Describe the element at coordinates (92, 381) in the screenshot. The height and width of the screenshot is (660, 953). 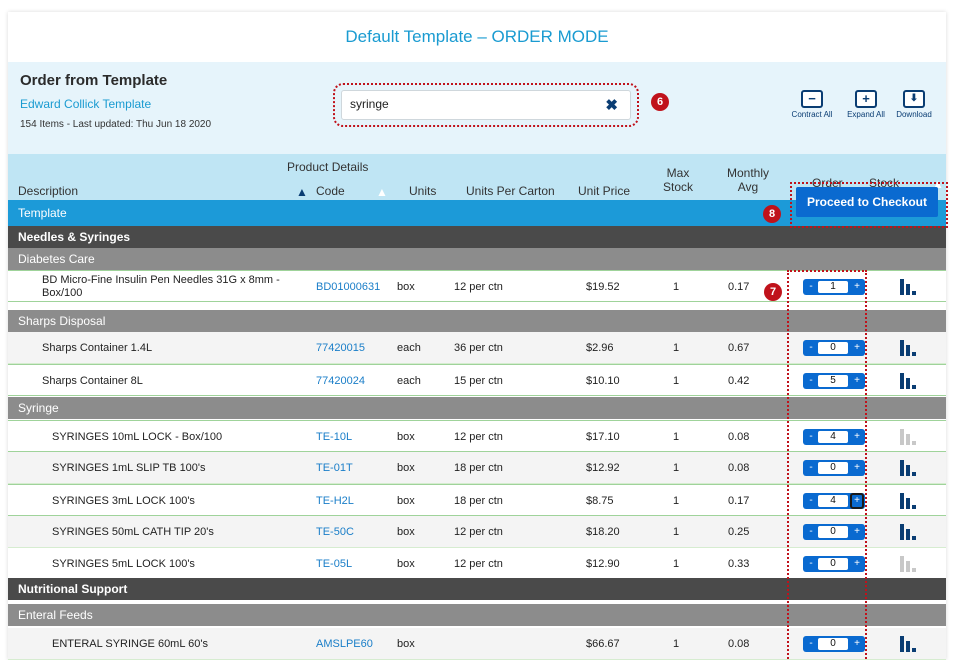
I see `item-description: Sharps Container 8L` at that location.